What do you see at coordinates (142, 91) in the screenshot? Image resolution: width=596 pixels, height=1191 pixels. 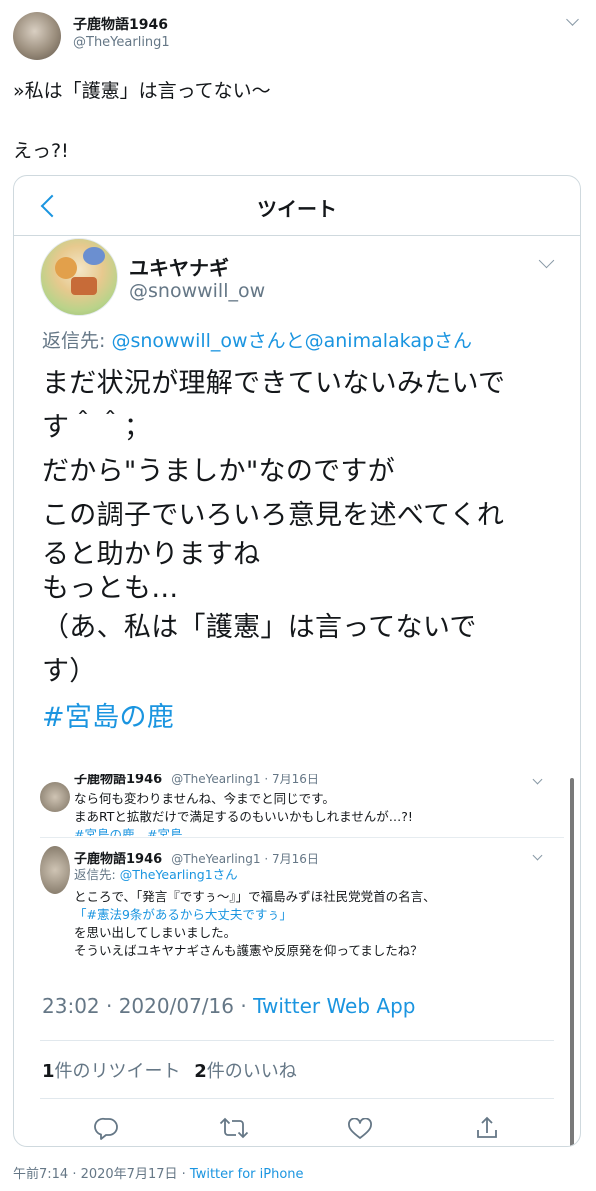 I see `outer-text-line-1: »私は「護憲」は言ってない〜` at bounding box center [142, 91].